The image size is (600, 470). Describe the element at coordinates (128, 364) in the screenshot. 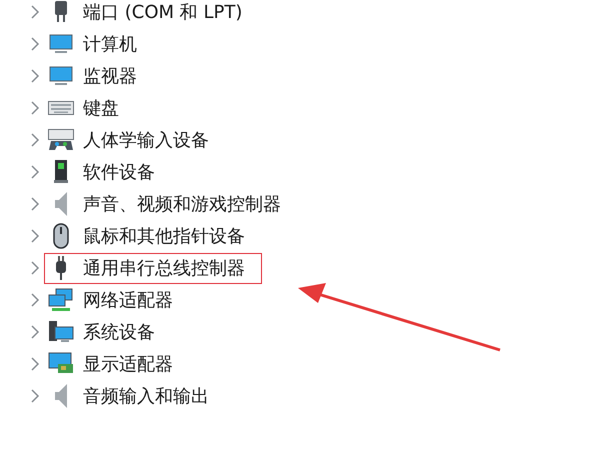

I see `tree-item-label: 显示适配器` at that location.